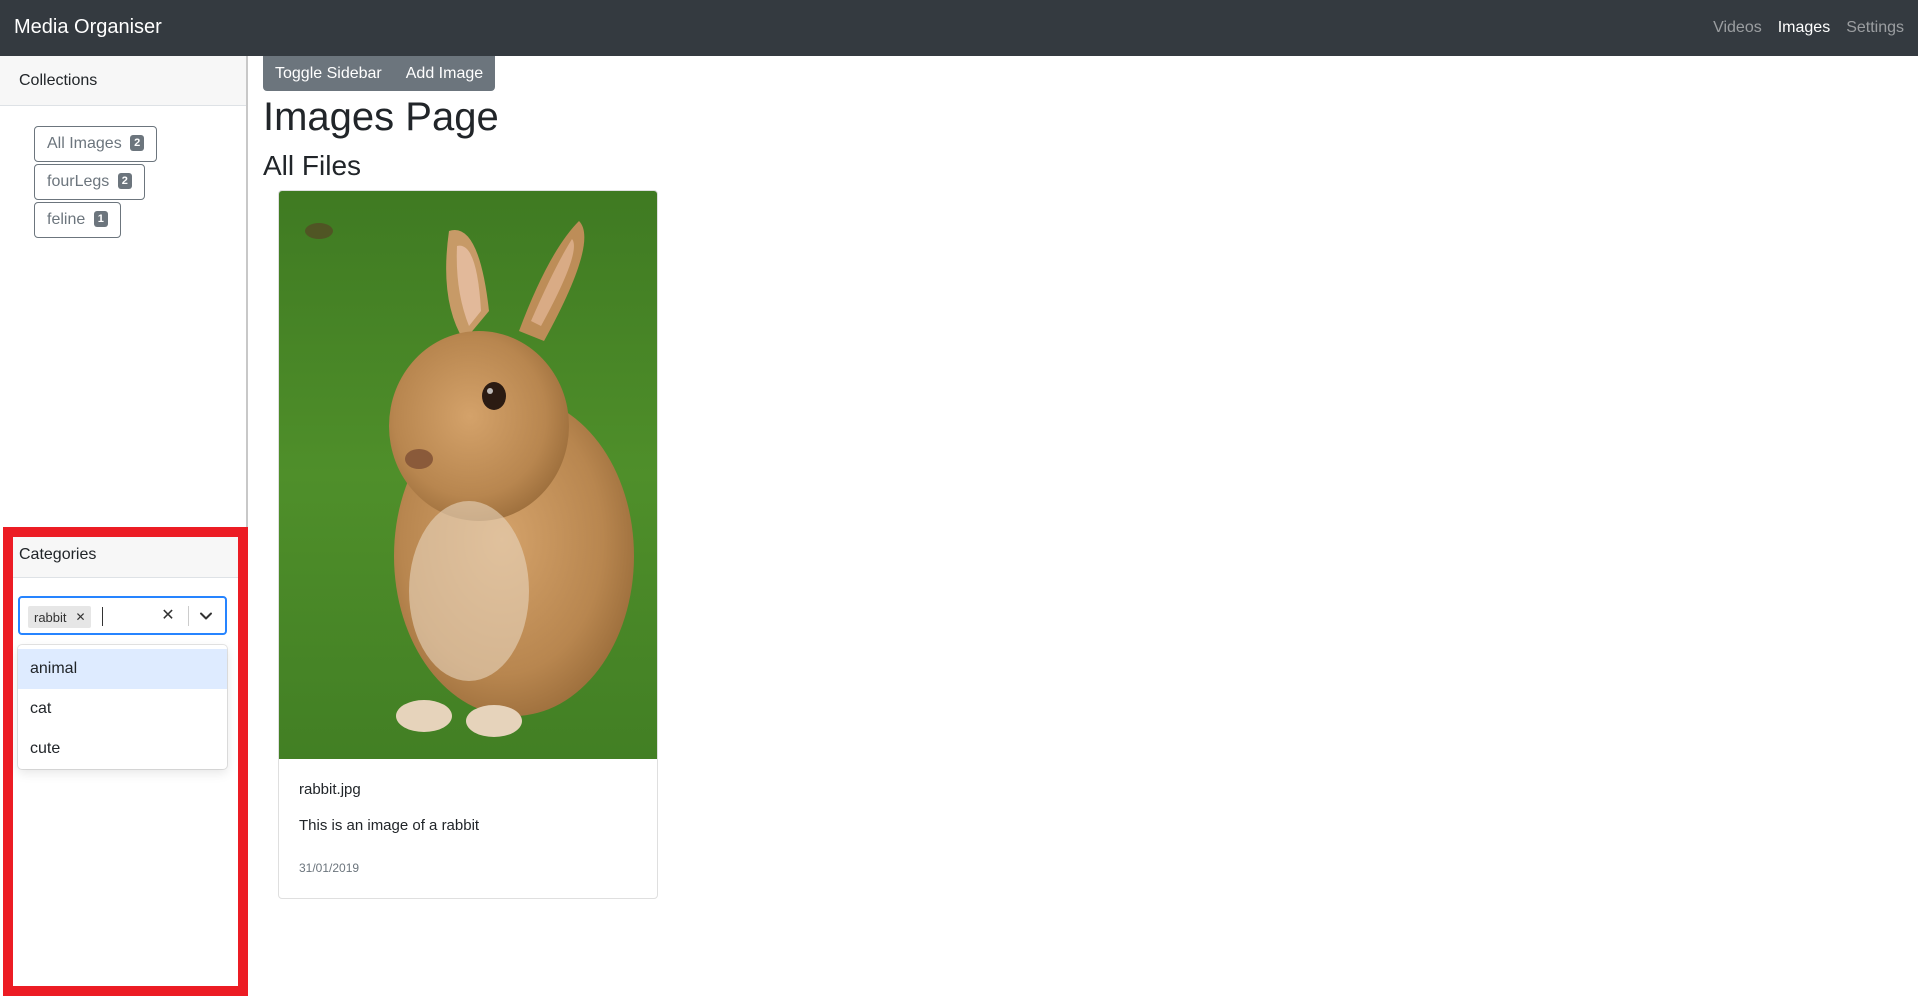  Describe the element at coordinates (122, 615) in the screenshot. I see `category-multiselect: rabbit ✕ ✕` at that location.